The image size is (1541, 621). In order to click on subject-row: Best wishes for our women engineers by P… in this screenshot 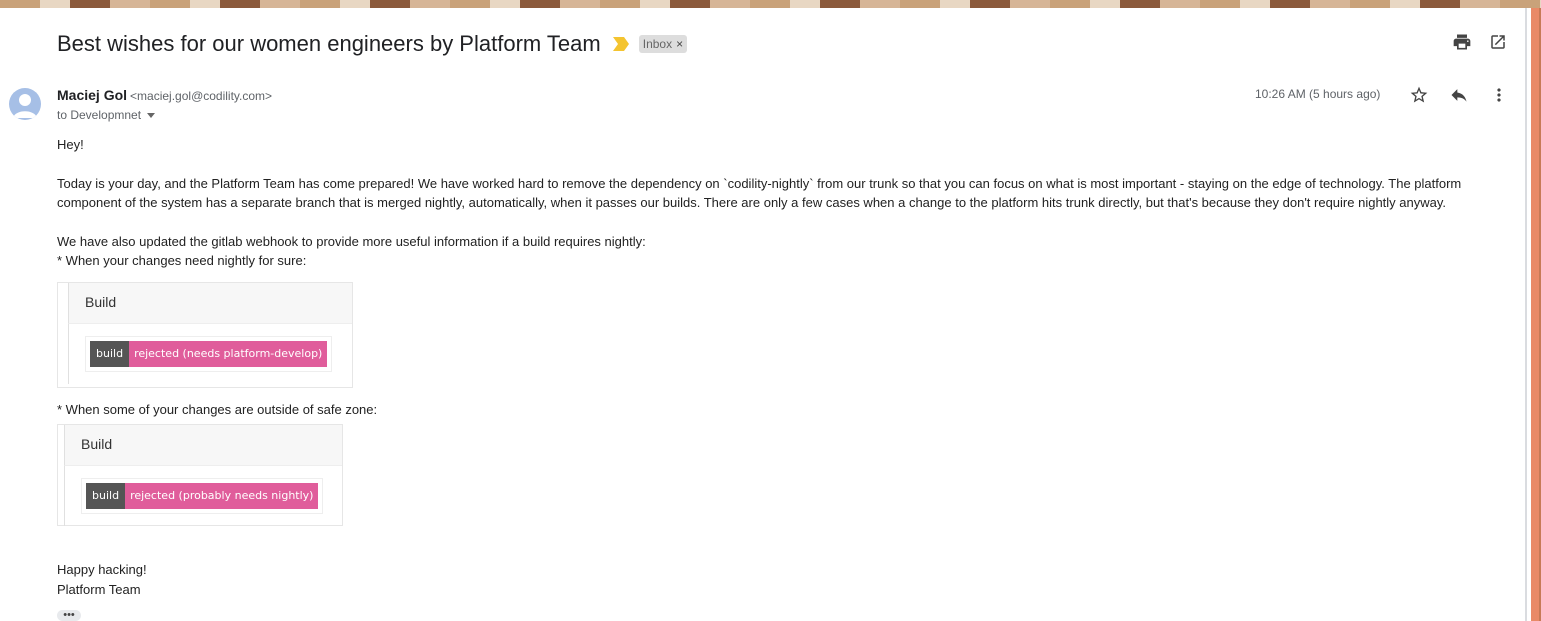, I will do `click(372, 44)`.